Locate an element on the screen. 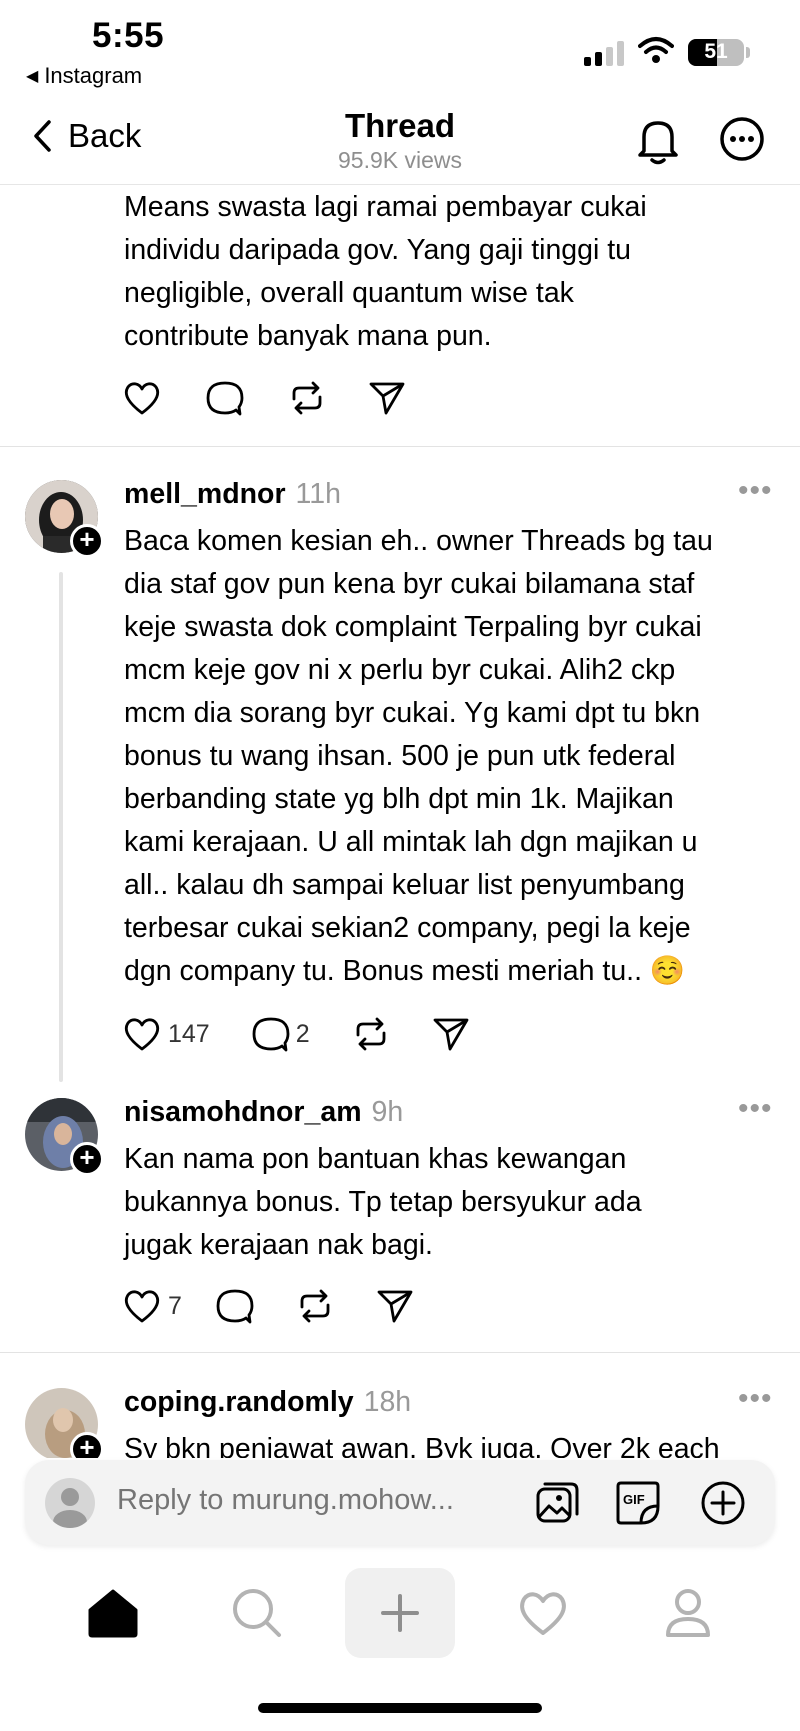 The image size is (800, 1731). comment-count: 2 is located at coordinates (302, 1033).